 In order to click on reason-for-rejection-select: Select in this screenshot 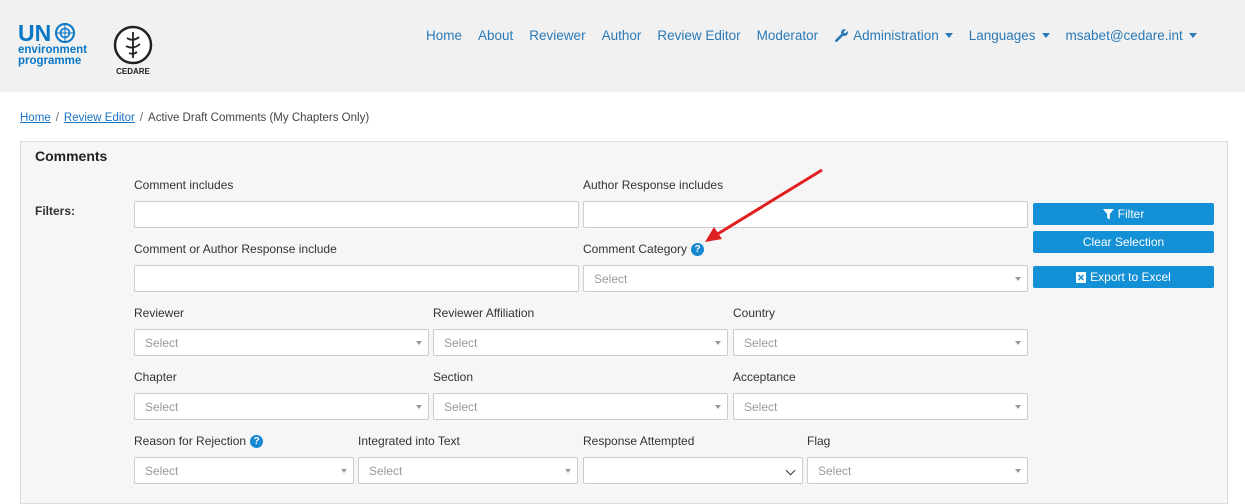, I will do `click(244, 470)`.